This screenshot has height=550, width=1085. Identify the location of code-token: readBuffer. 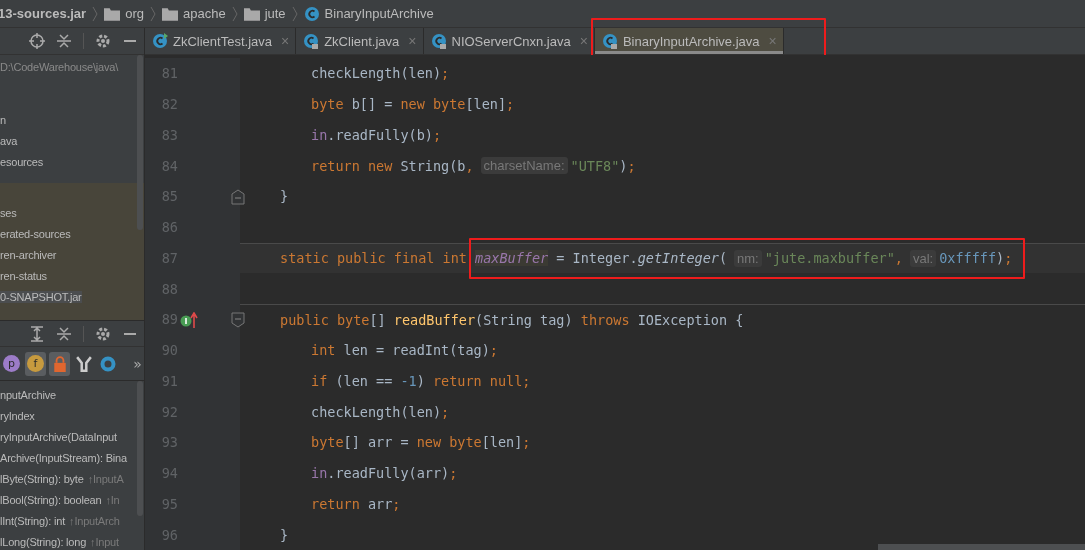
(434, 319).